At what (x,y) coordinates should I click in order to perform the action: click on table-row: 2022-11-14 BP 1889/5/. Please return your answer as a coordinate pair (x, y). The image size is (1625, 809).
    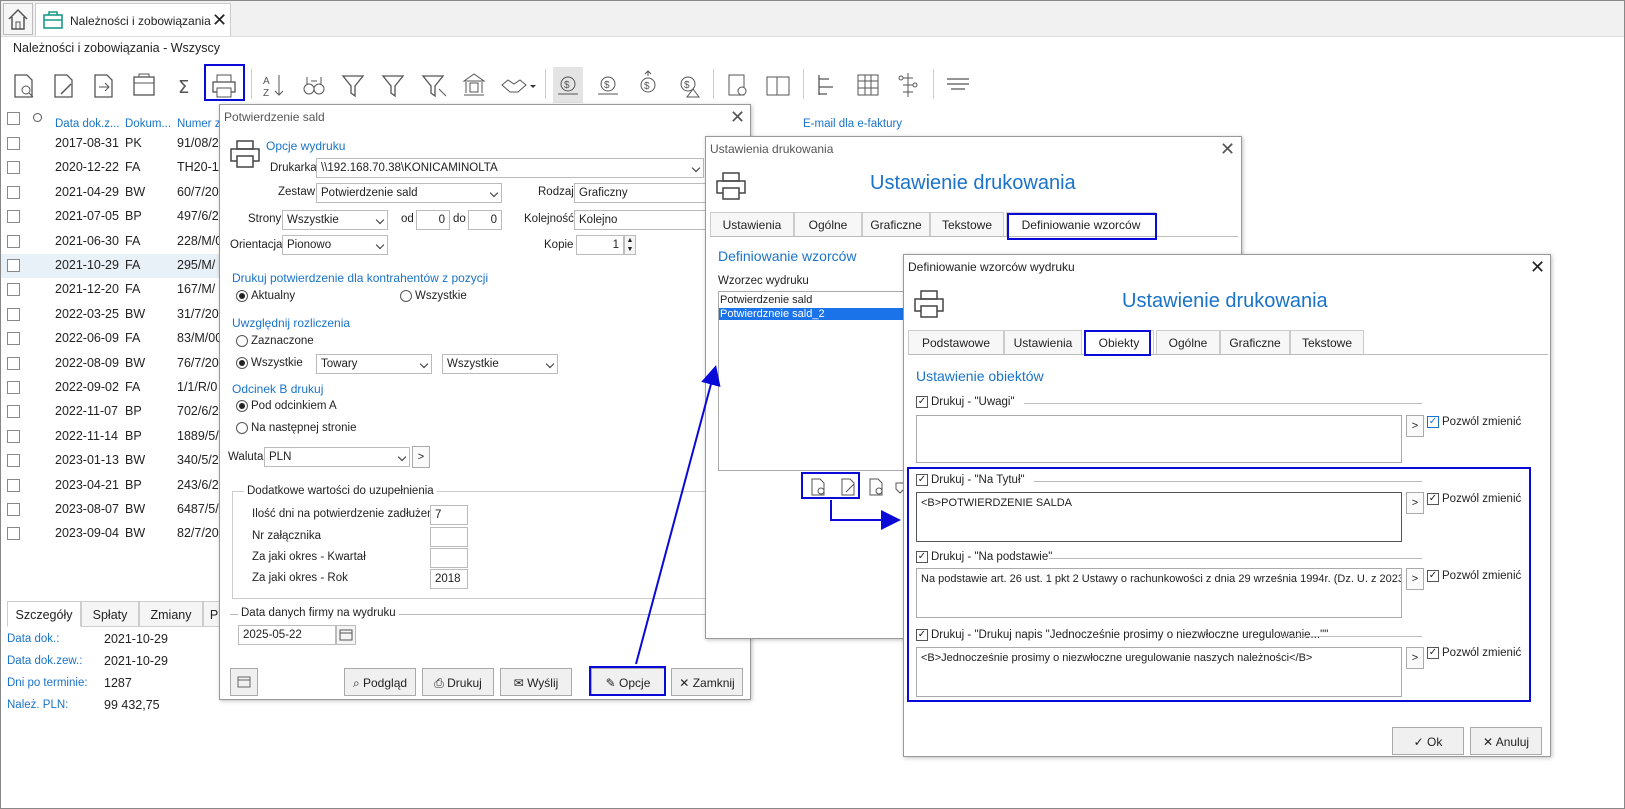
    Looking at the image, I should click on (113, 437).